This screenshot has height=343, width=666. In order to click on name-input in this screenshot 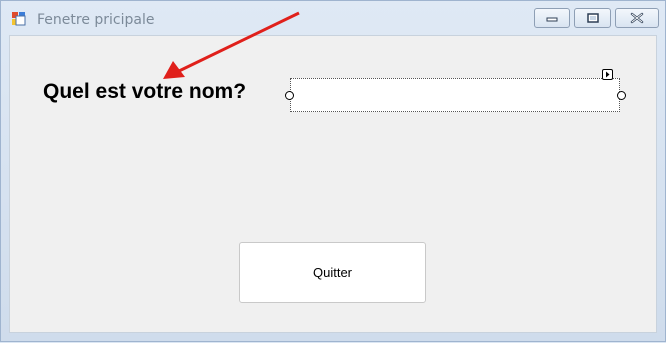, I will do `click(455, 95)`.